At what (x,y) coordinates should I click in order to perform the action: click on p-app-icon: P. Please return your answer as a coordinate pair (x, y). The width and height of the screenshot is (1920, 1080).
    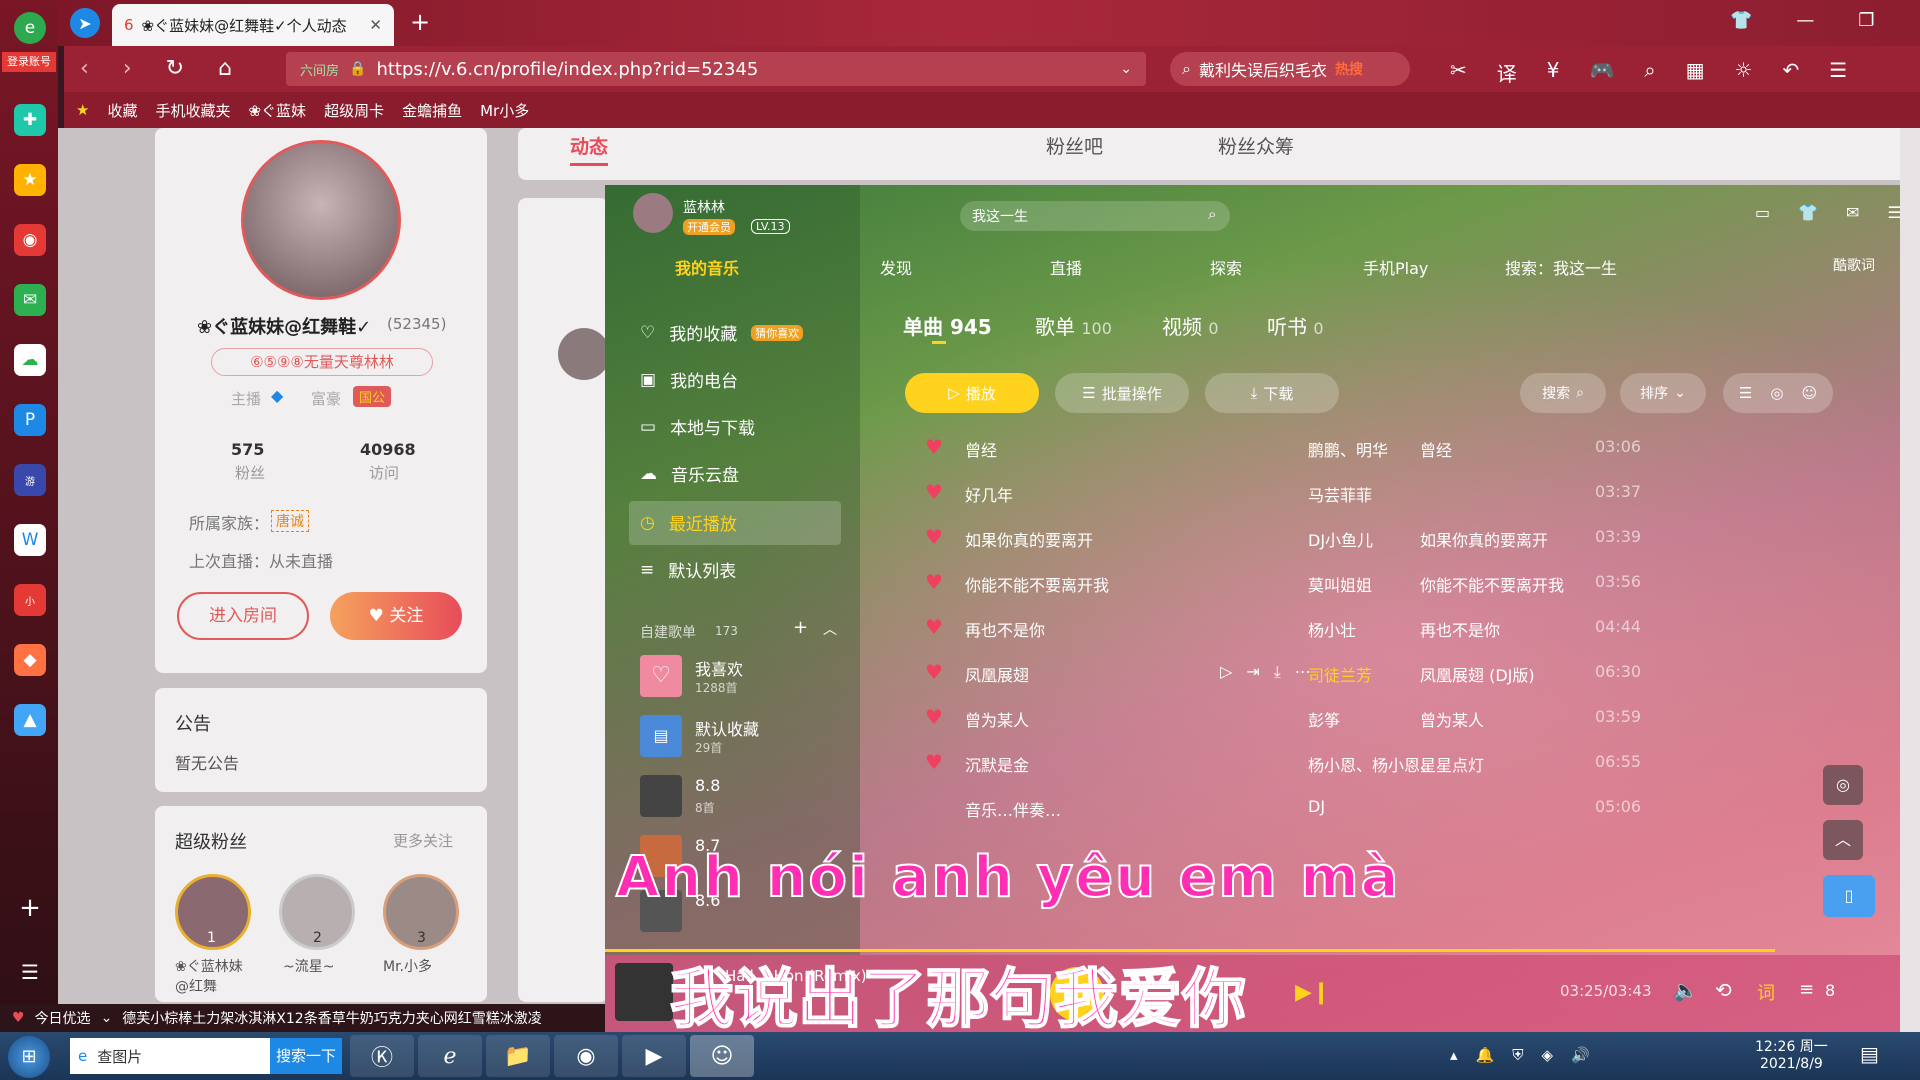
    Looking at the image, I should click on (30, 420).